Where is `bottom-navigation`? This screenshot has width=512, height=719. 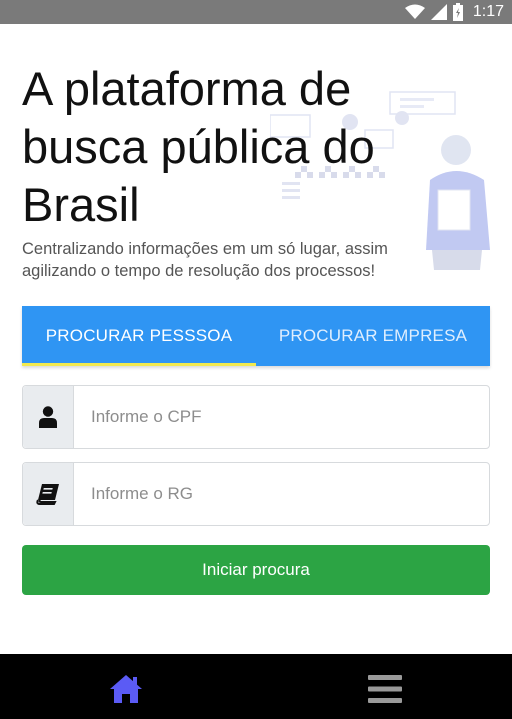
bottom-navigation is located at coordinates (256, 686).